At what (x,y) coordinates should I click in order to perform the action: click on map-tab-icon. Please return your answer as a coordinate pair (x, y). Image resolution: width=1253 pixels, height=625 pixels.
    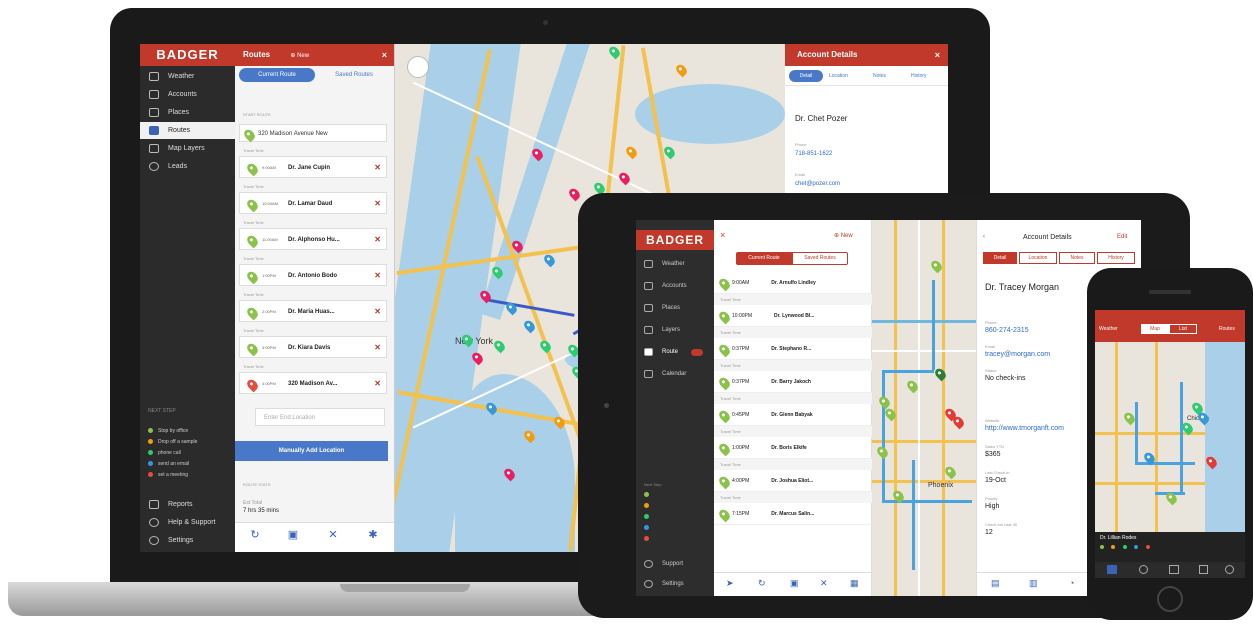
    Looking at the image, I should click on (1112, 569).